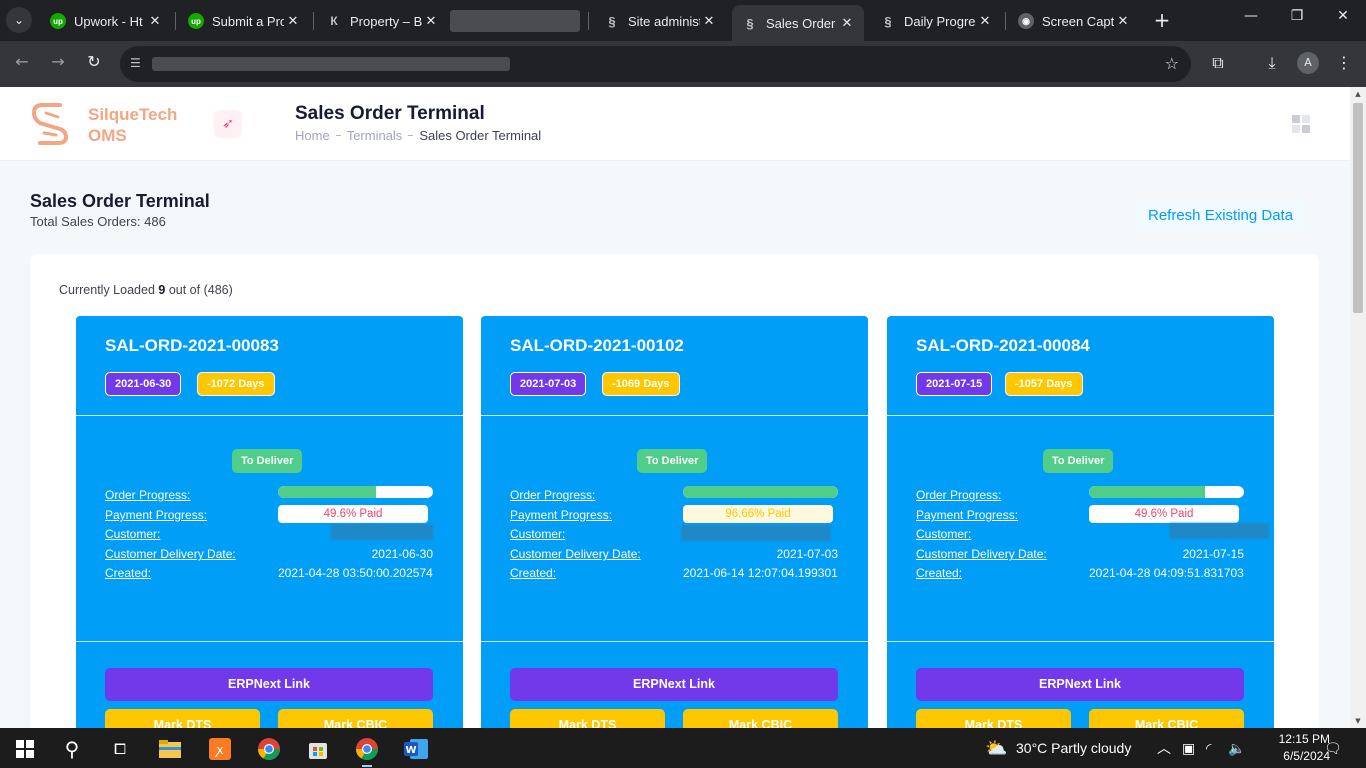  What do you see at coordinates (760, 492) in the screenshot?
I see `order-progress-bar` at bounding box center [760, 492].